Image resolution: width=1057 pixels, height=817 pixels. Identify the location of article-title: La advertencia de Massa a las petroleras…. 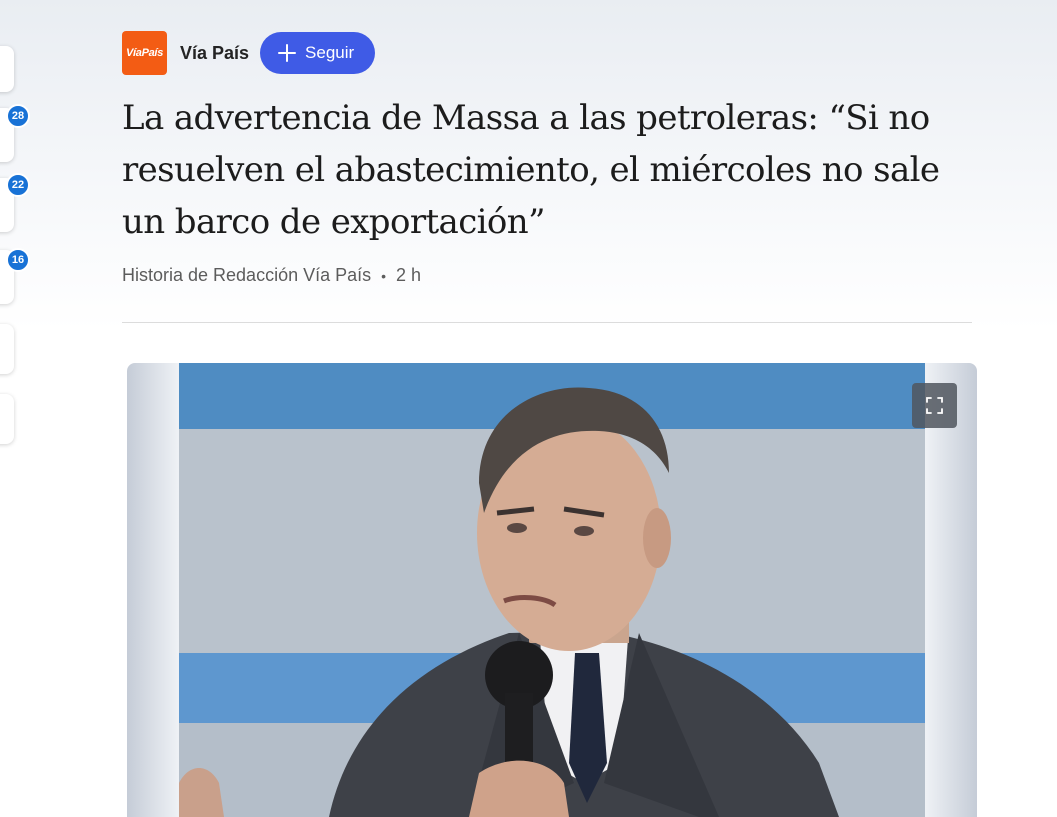
(531, 170).